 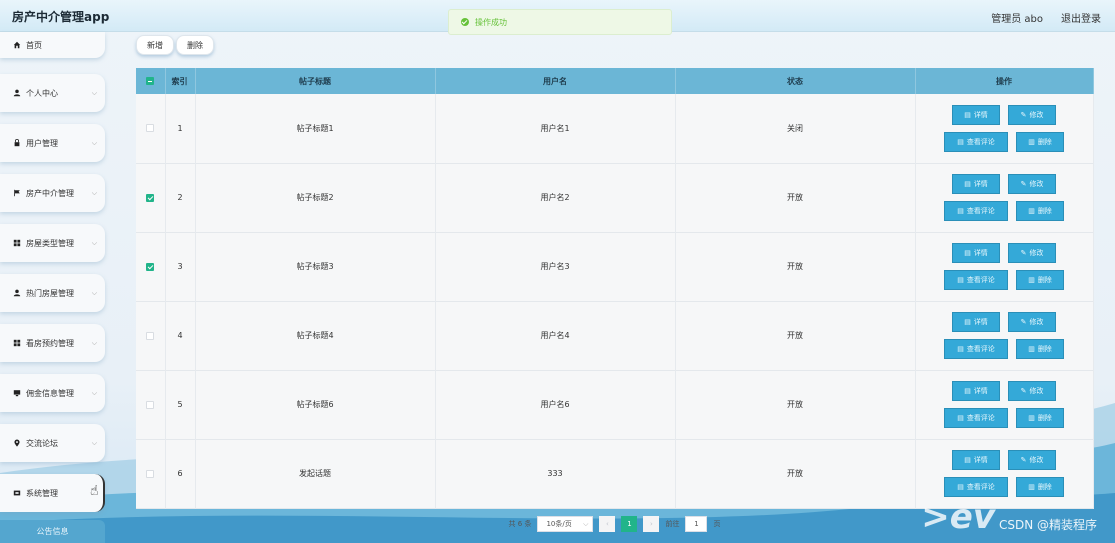 What do you see at coordinates (1023, 322) in the screenshot?
I see `pencil-icon: ✎` at bounding box center [1023, 322].